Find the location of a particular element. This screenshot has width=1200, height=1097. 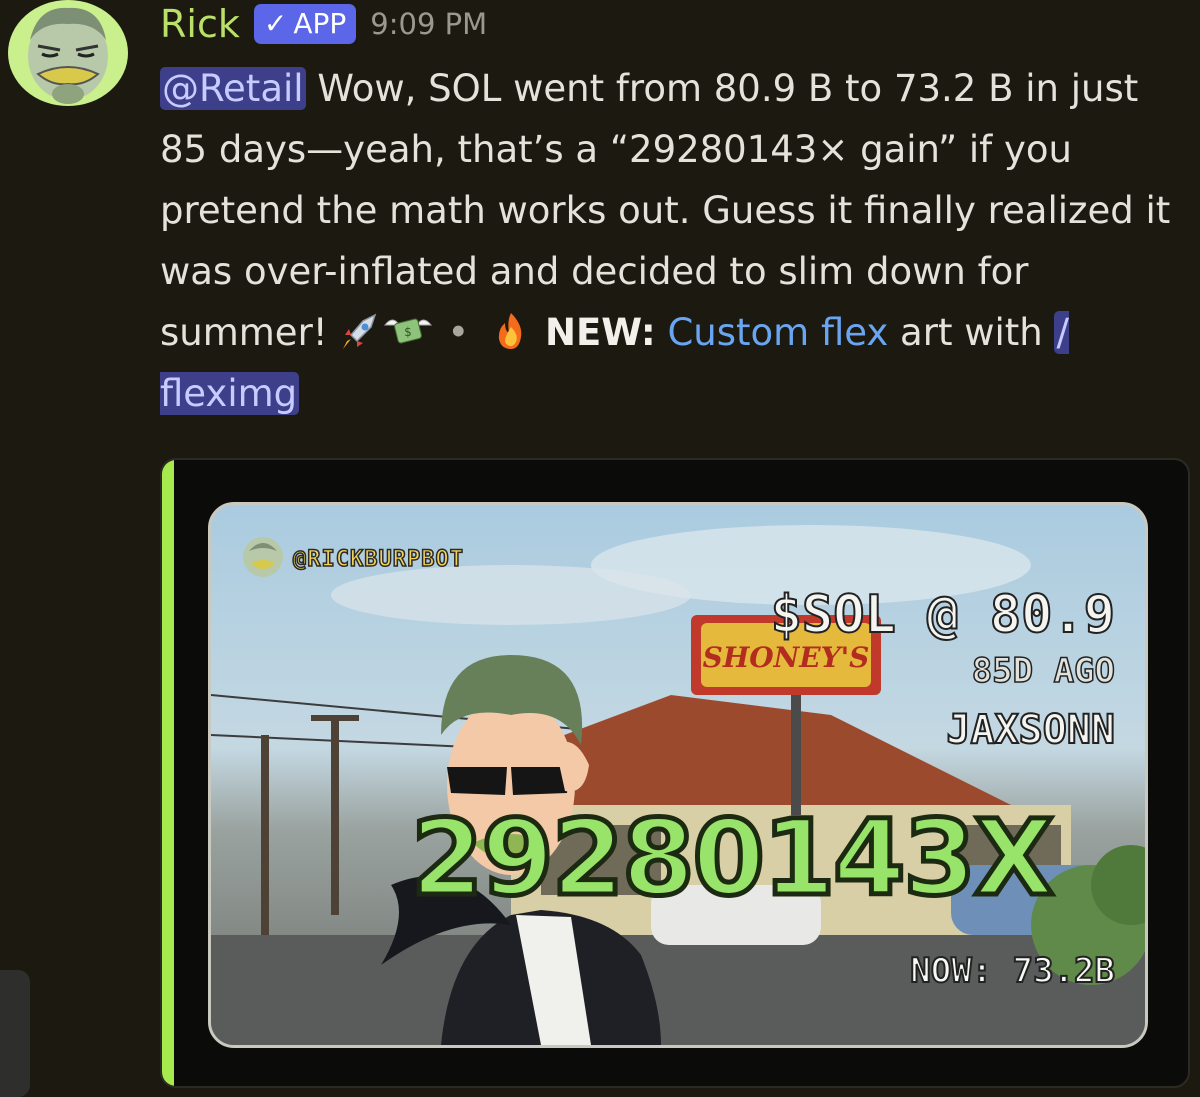

card-token-price: $SOL @ 80.9 is located at coordinates (943, 615).